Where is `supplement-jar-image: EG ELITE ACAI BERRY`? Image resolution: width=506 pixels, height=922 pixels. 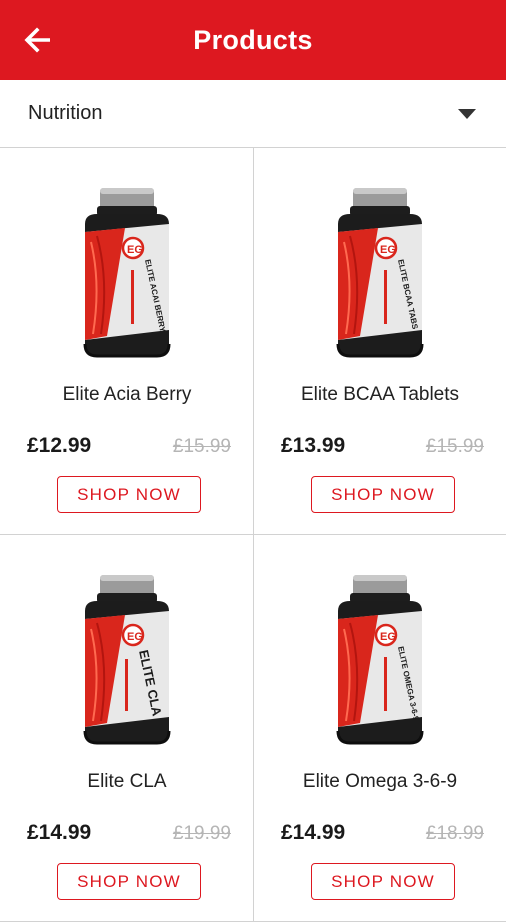
supplement-jar-image: EG ELITE ACAI BERRY is located at coordinates (127, 273).